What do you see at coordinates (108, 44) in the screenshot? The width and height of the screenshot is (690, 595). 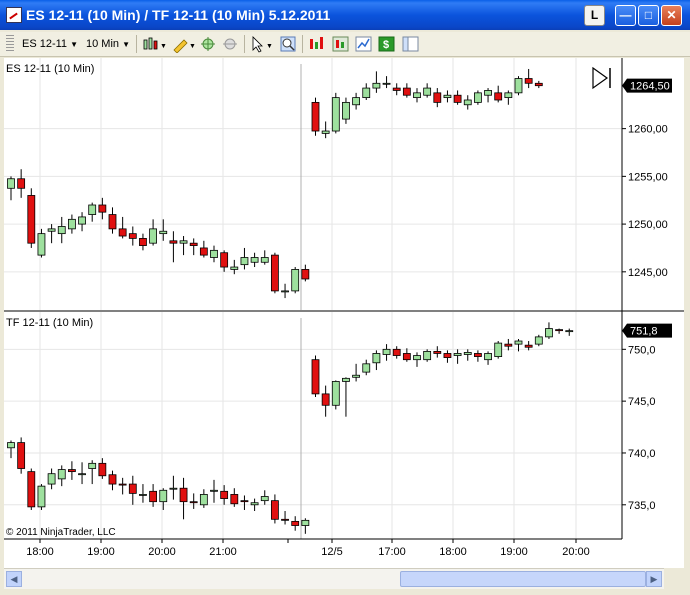 I see `interval-selector: 10 Min ▼` at bounding box center [108, 44].